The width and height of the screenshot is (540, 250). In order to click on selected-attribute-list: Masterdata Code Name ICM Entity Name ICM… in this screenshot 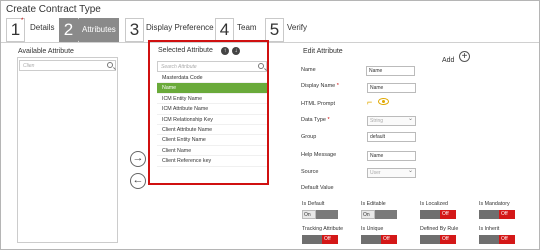, I will do `click(212, 120)`.